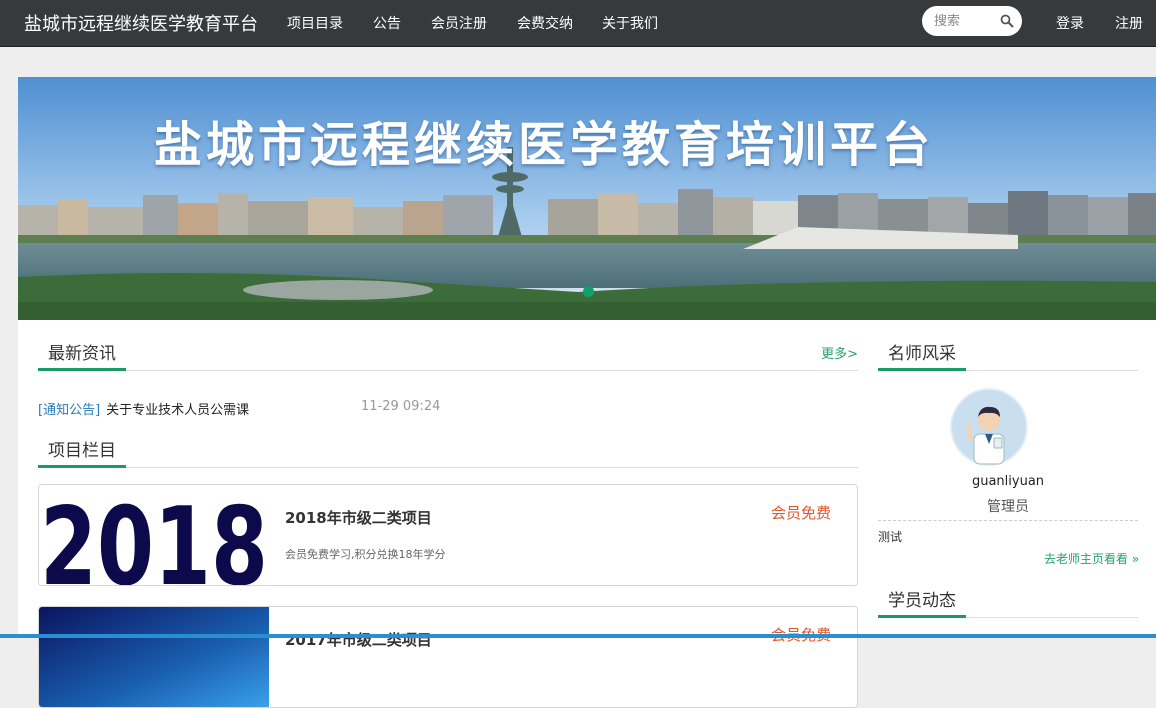  What do you see at coordinates (459, 23) in the screenshot?
I see `nav-item-member-register: 会员注册` at bounding box center [459, 23].